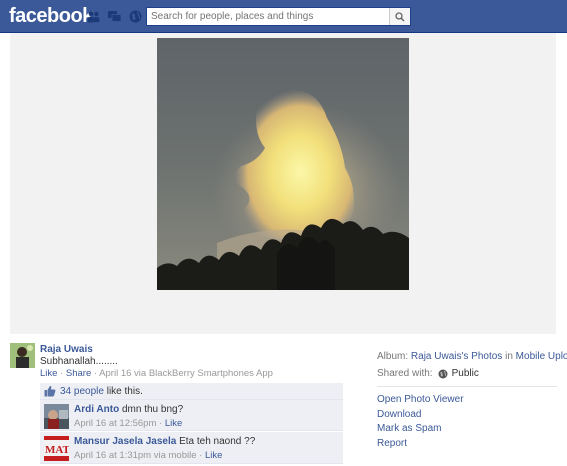 The height and width of the screenshot is (466, 567). Describe the element at coordinates (22, 355) in the screenshot. I see `author-avatar` at that location.